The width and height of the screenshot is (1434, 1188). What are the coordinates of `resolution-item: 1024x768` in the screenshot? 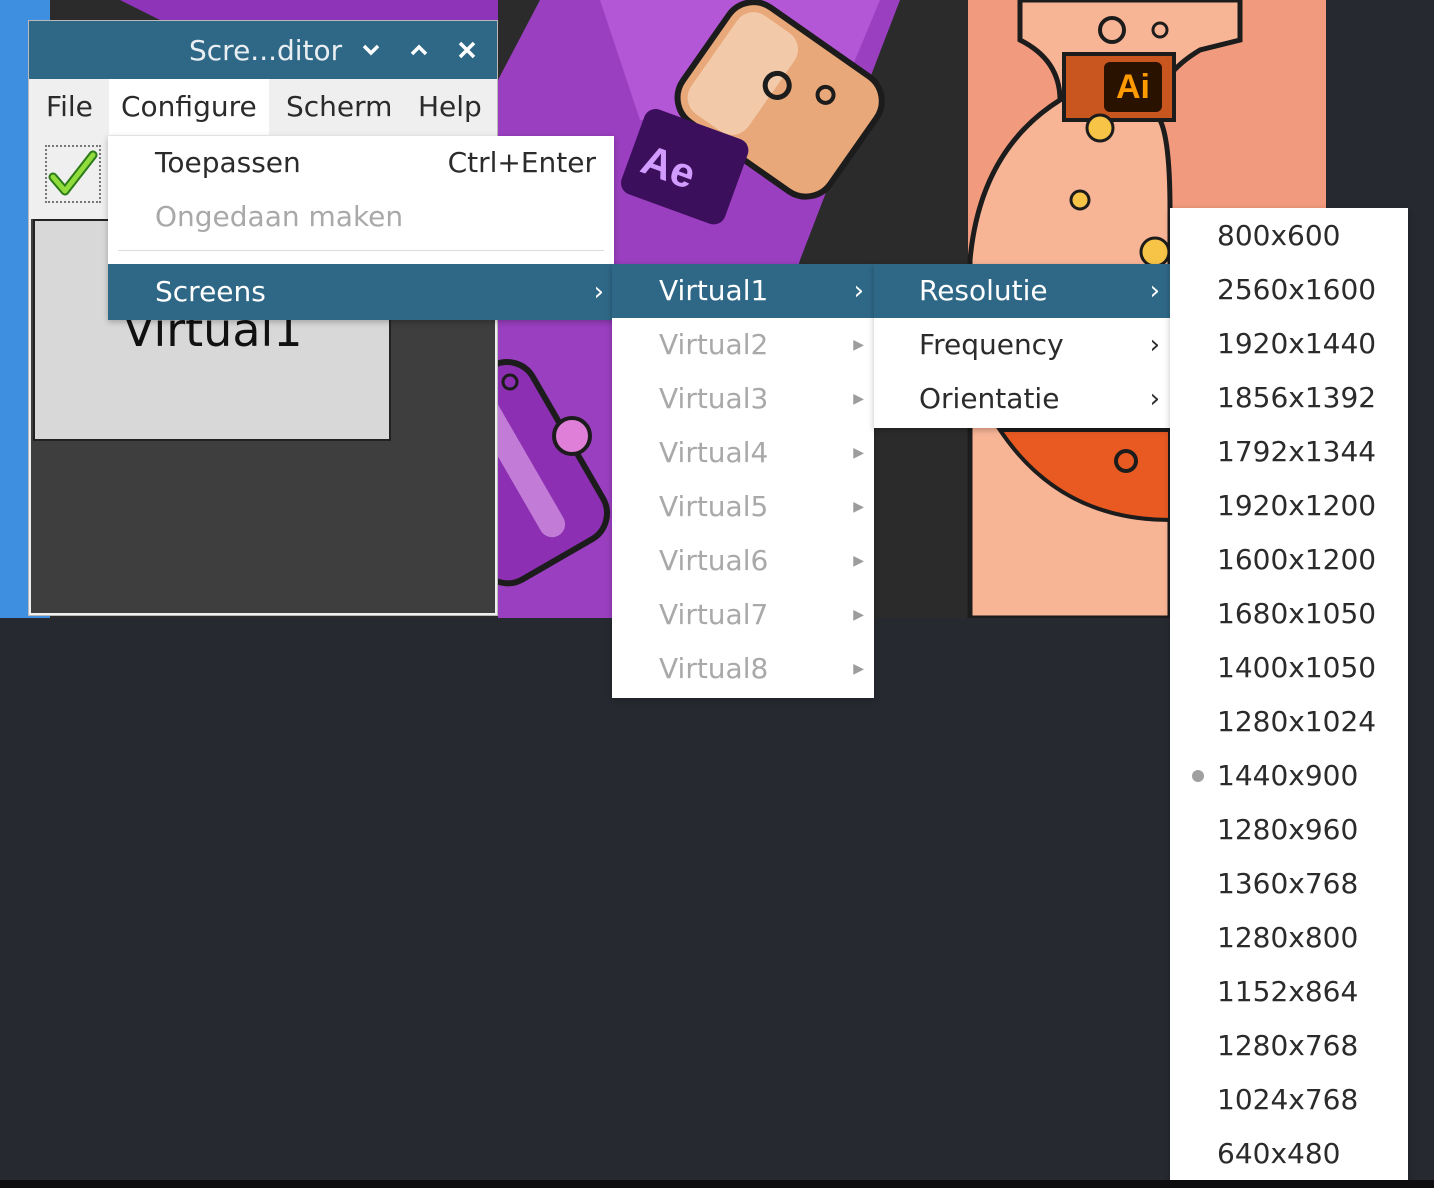 It's located at (1289, 1100).